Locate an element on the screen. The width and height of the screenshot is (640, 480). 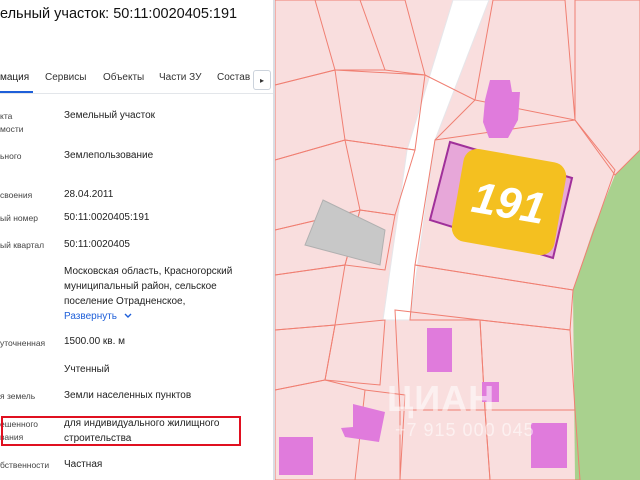
chevron-right-icon: ▸ is located at coordinates (261, 80).